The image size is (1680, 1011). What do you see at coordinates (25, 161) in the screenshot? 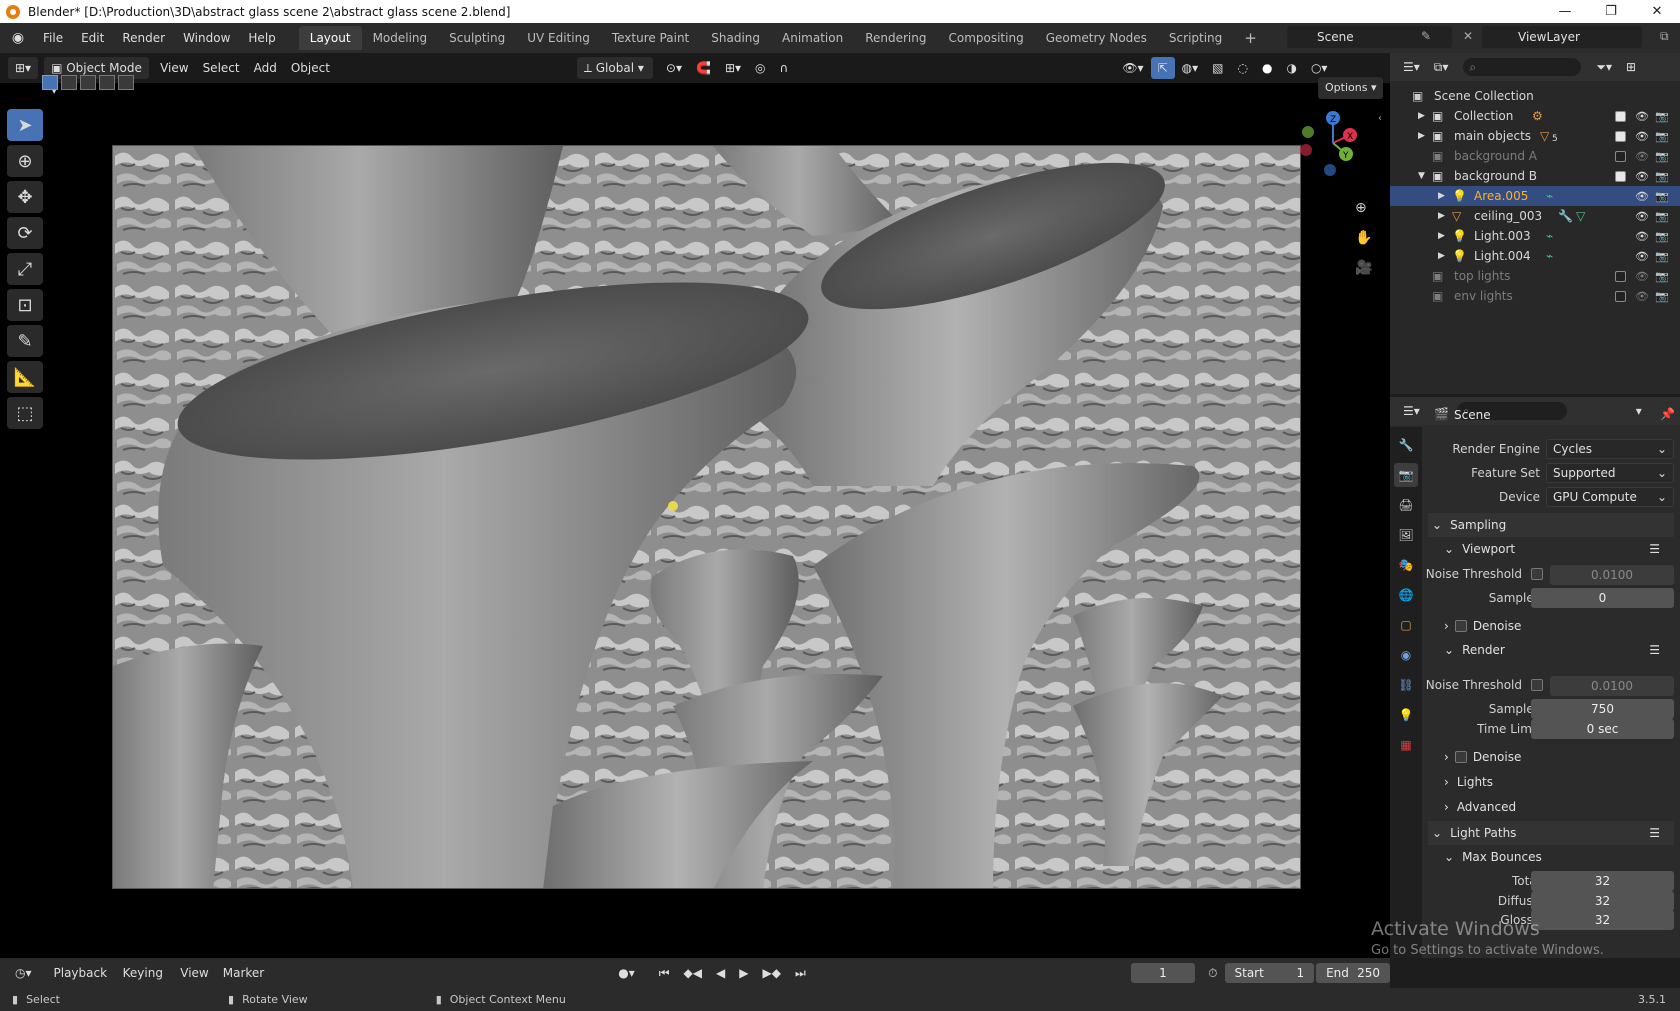
I see `cursor-tool-icon: ⊕` at bounding box center [25, 161].